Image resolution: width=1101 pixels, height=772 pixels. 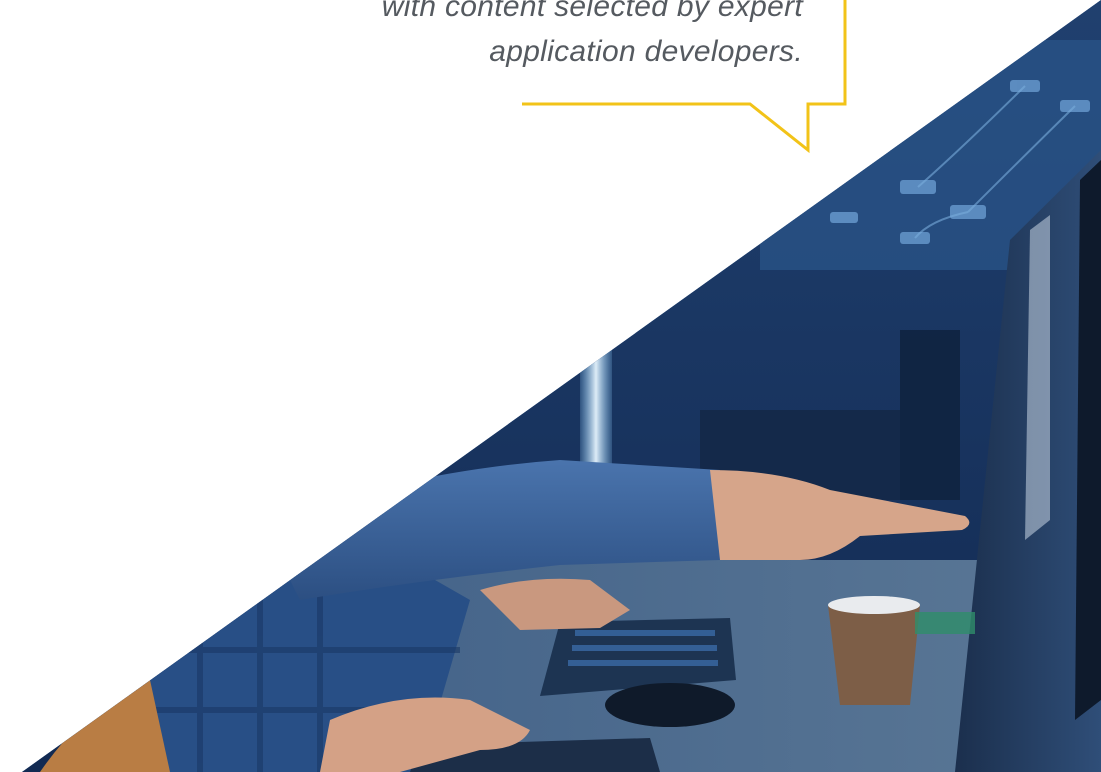 What do you see at coordinates (684, 77) in the screenshot?
I see `speech-bubble-outline` at bounding box center [684, 77].